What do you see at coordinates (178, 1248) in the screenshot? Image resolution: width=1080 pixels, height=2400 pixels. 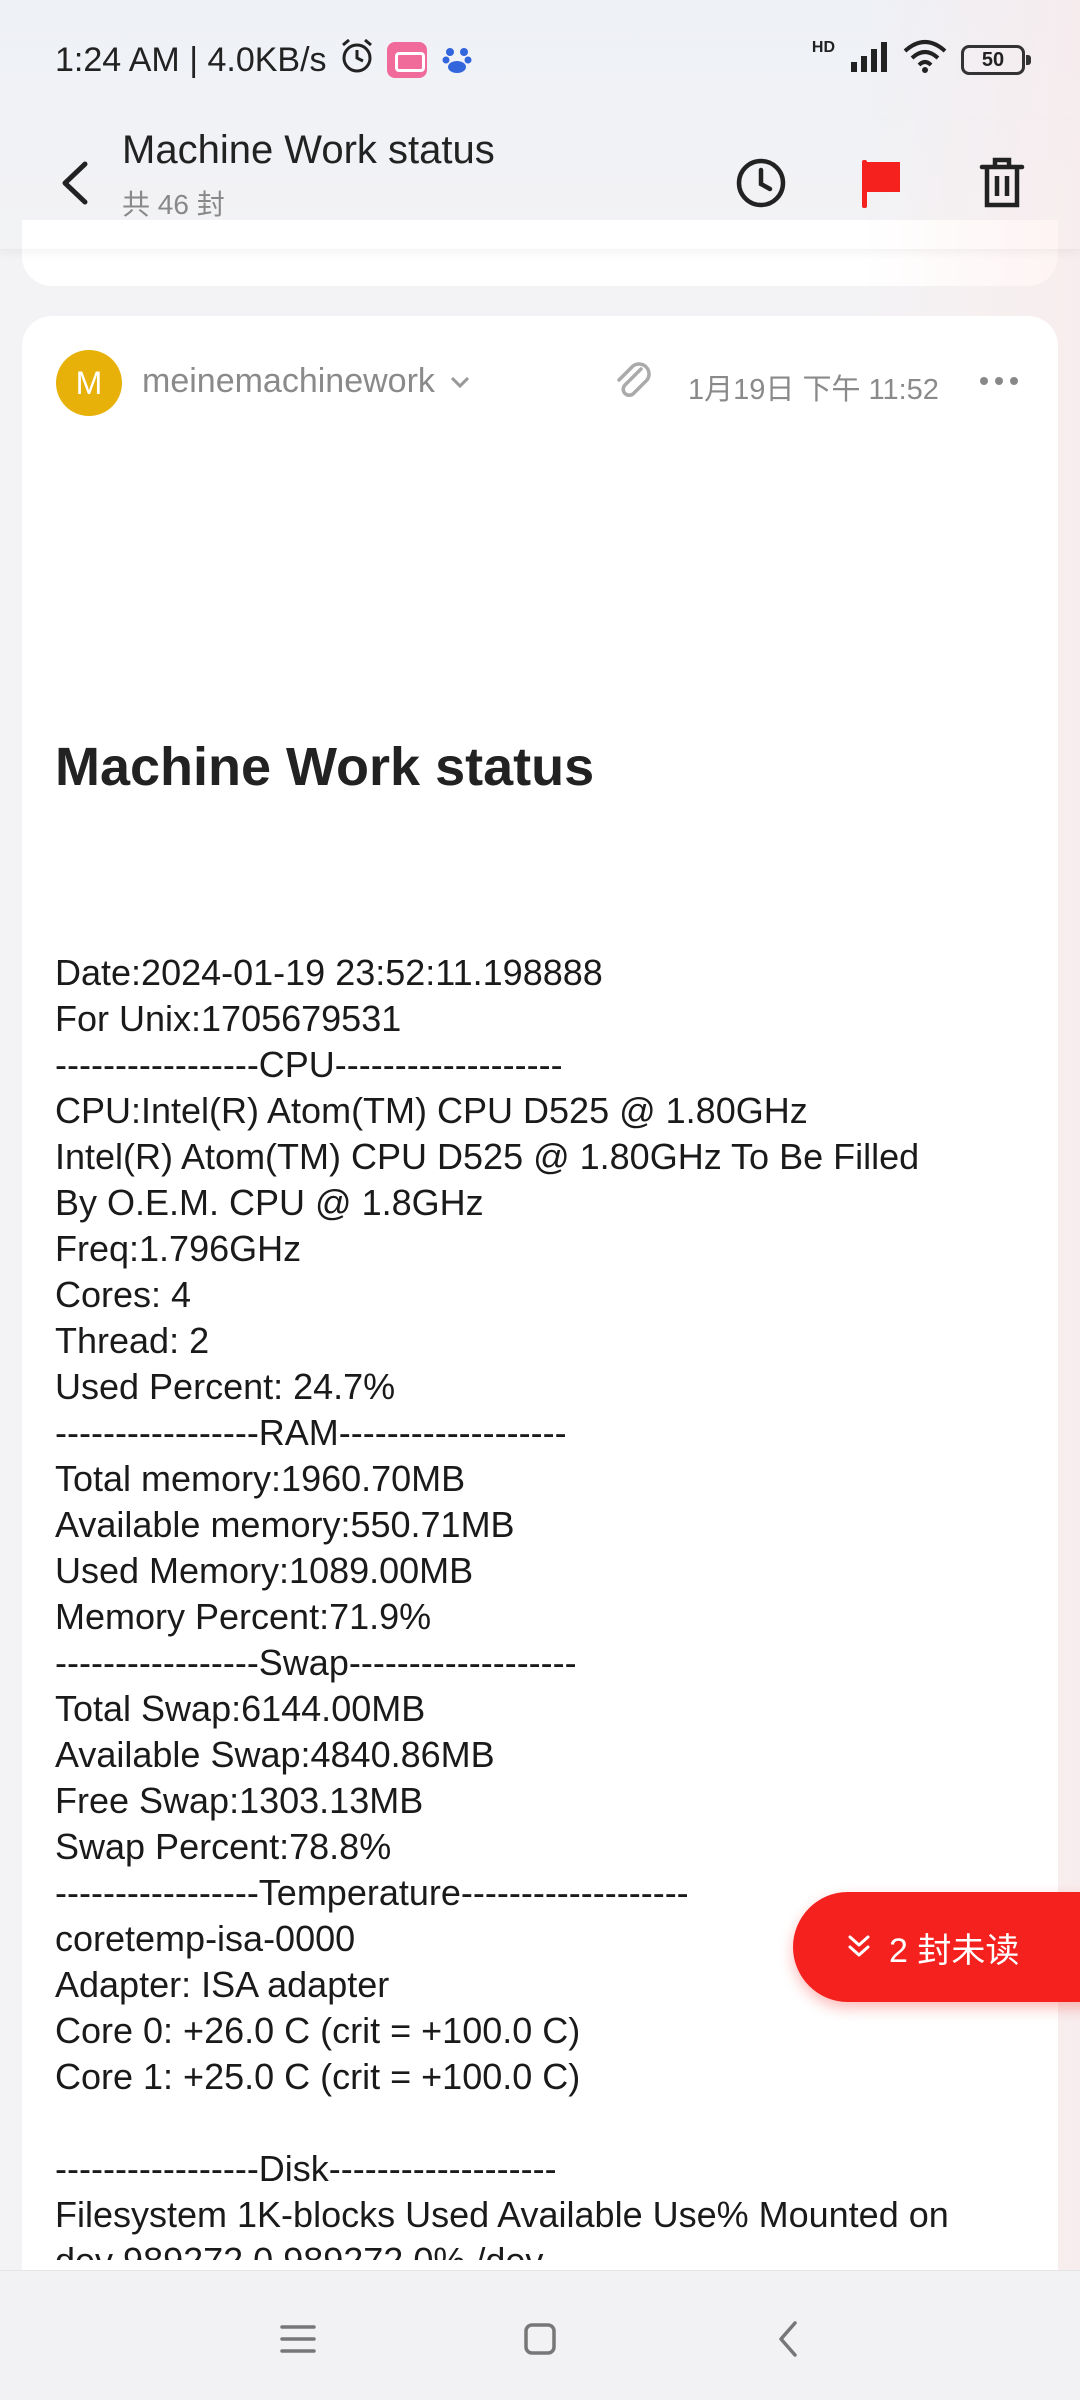 I see `body-line: Freq:1.796GHz` at bounding box center [178, 1248].